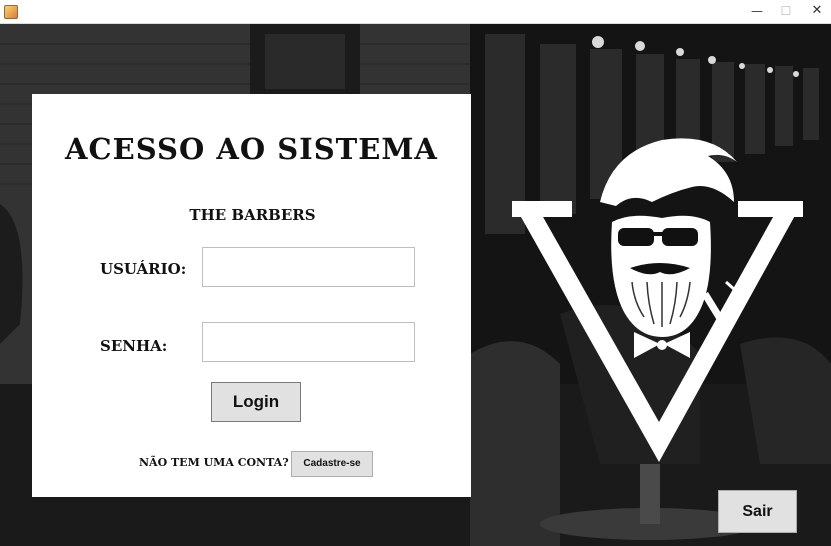 This screenshot has height=546, width=831. Describe the element at coordinates (143, 269) in the screenshot. I see `username-label: USUÁRIO:` at that location.